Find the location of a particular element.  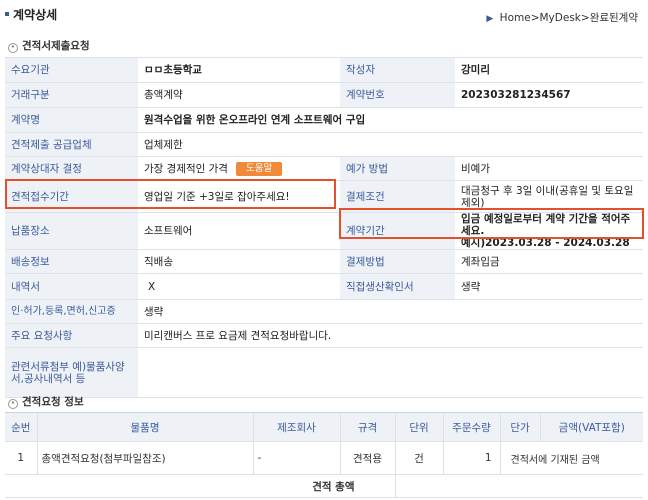

detail-row: 인·허가,등록,면허,신고증 생략 is located at coordinates (324, 311).